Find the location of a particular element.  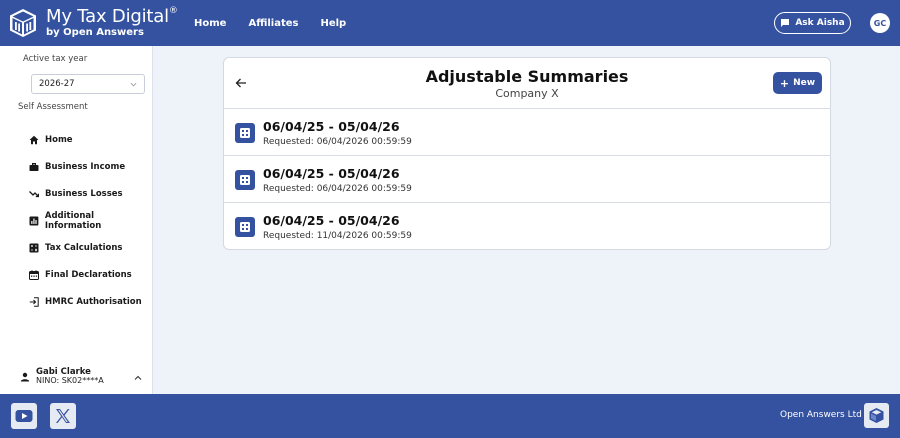

briefcase-icon is located at coordinates (34, 166).